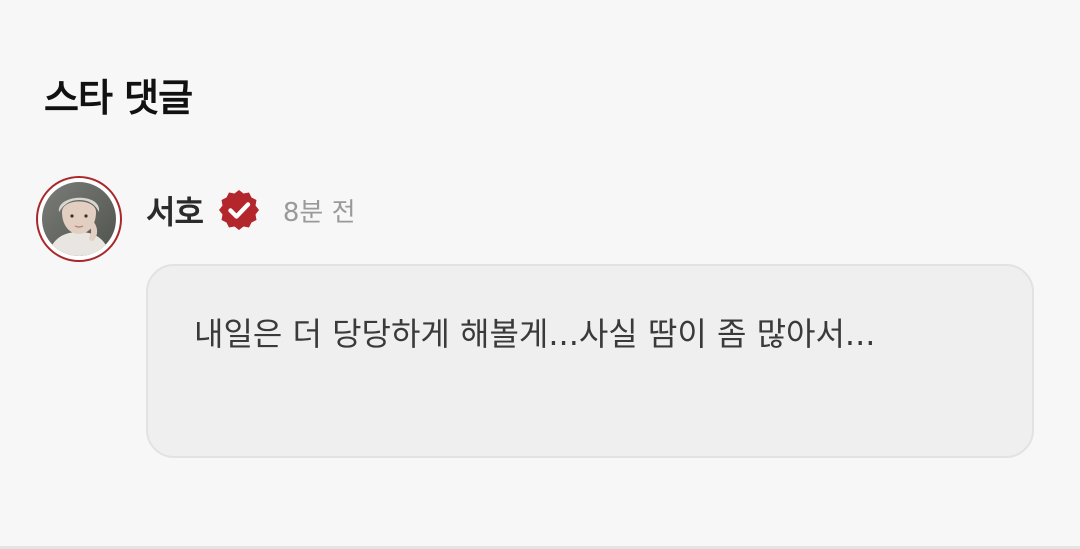 The width and height of the screenshot is (1080, 549). I want to click on verified-badge-icon, so click(239, 210).